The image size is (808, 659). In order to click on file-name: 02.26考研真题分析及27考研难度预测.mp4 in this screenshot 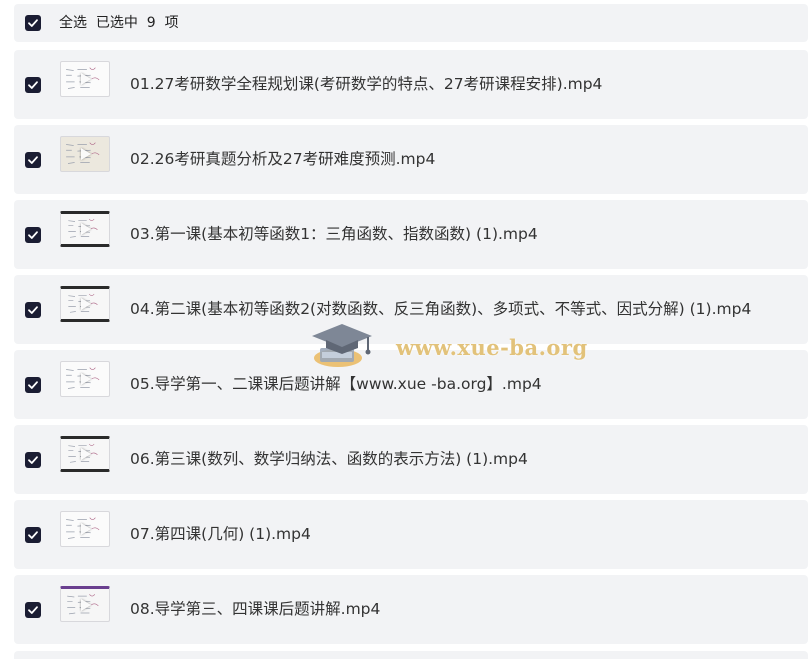, I will do `click(282, 159)`.